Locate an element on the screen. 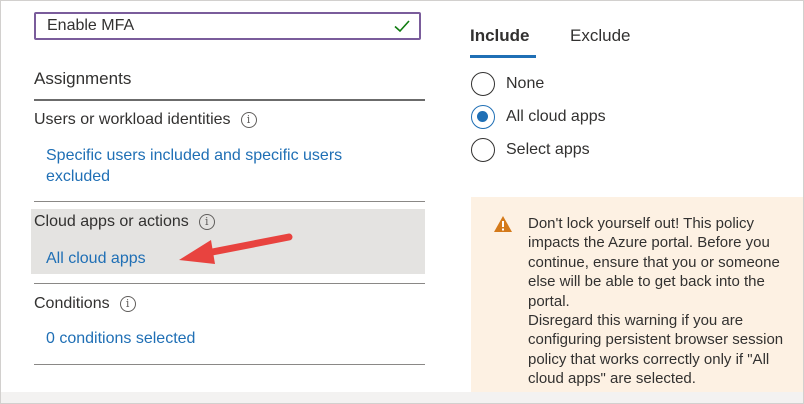  users-link-line-2: excluded is located at coordinates (78, 176).